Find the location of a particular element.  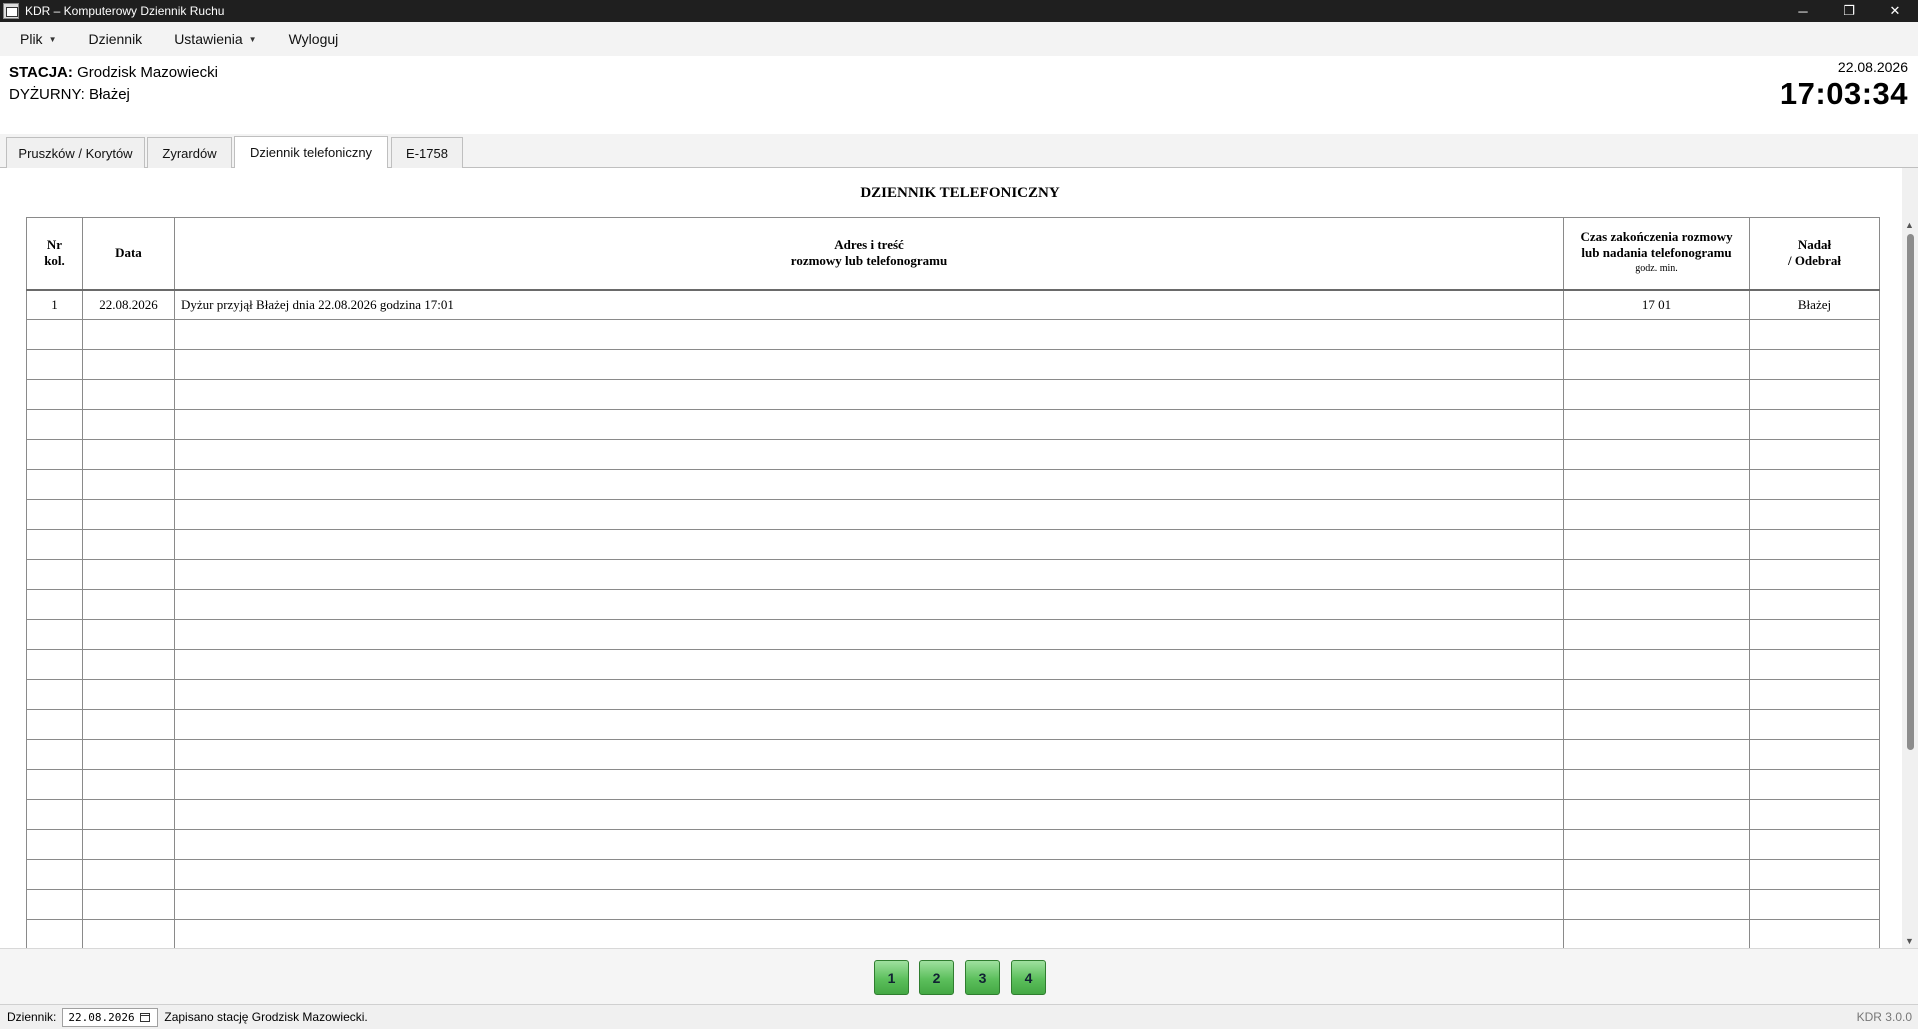

calendar-icon is located at coordinates (144, 1017).